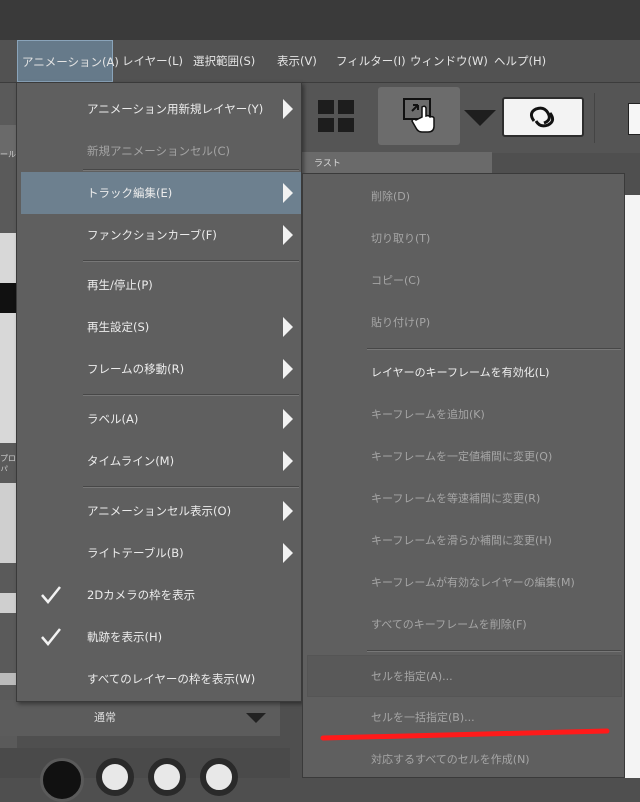 The image size is (640, 802). What do you see at coordinates (159, 553) in the screenshot?
I see `menu-item-light-table: ライトテーブル(B)` at bounding box center [159, 553].